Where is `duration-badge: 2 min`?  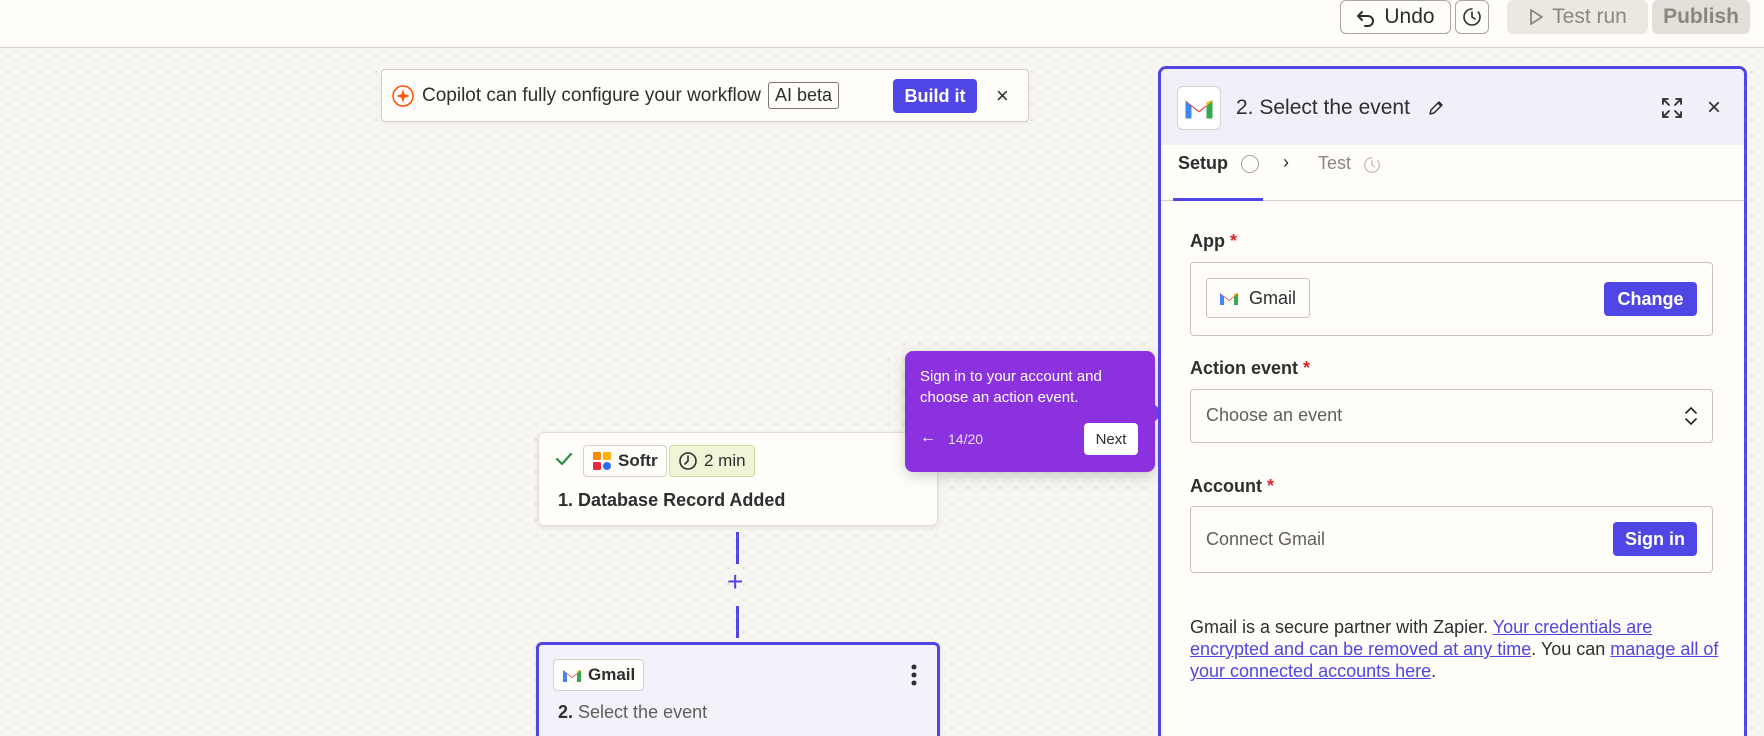
duration-badge: 2 min is located at coordinates (712, 461).